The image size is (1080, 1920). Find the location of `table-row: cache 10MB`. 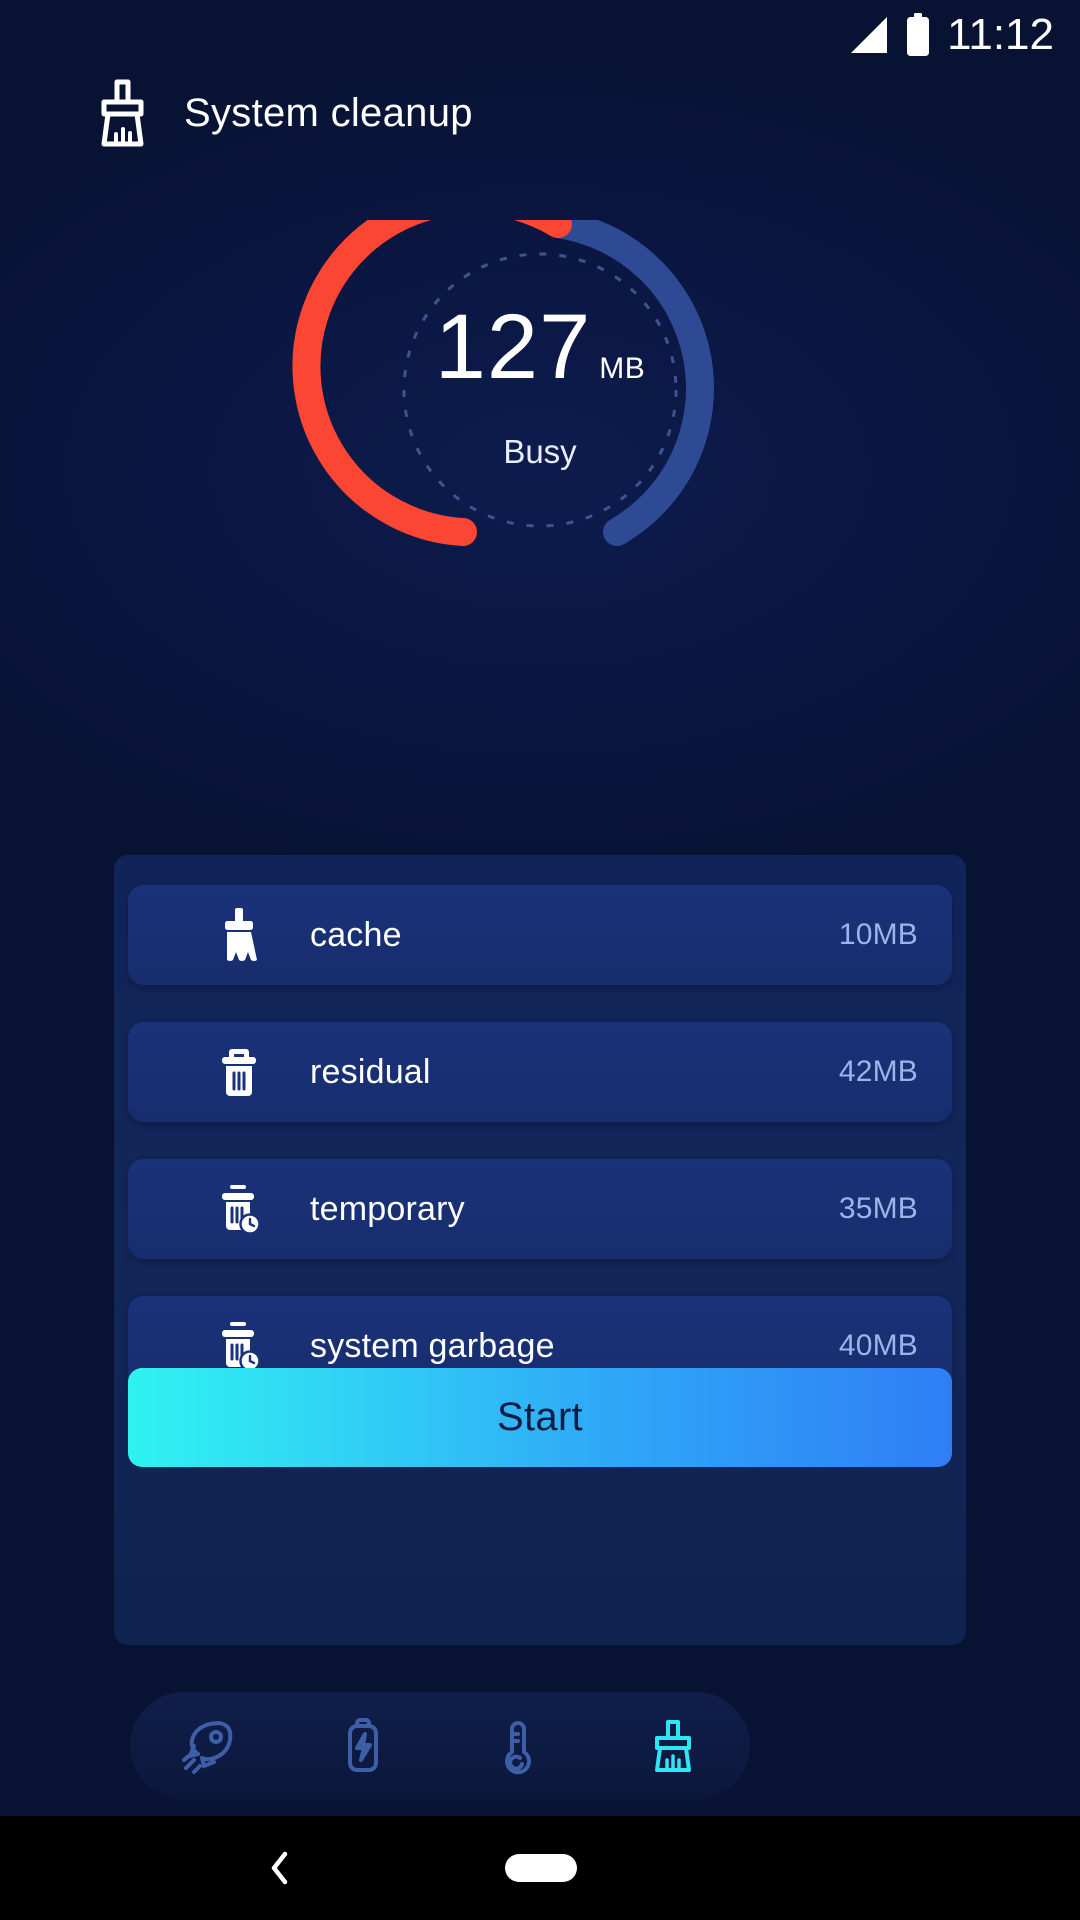

table-row: cache 10MB is located at coordinates (540, 935).